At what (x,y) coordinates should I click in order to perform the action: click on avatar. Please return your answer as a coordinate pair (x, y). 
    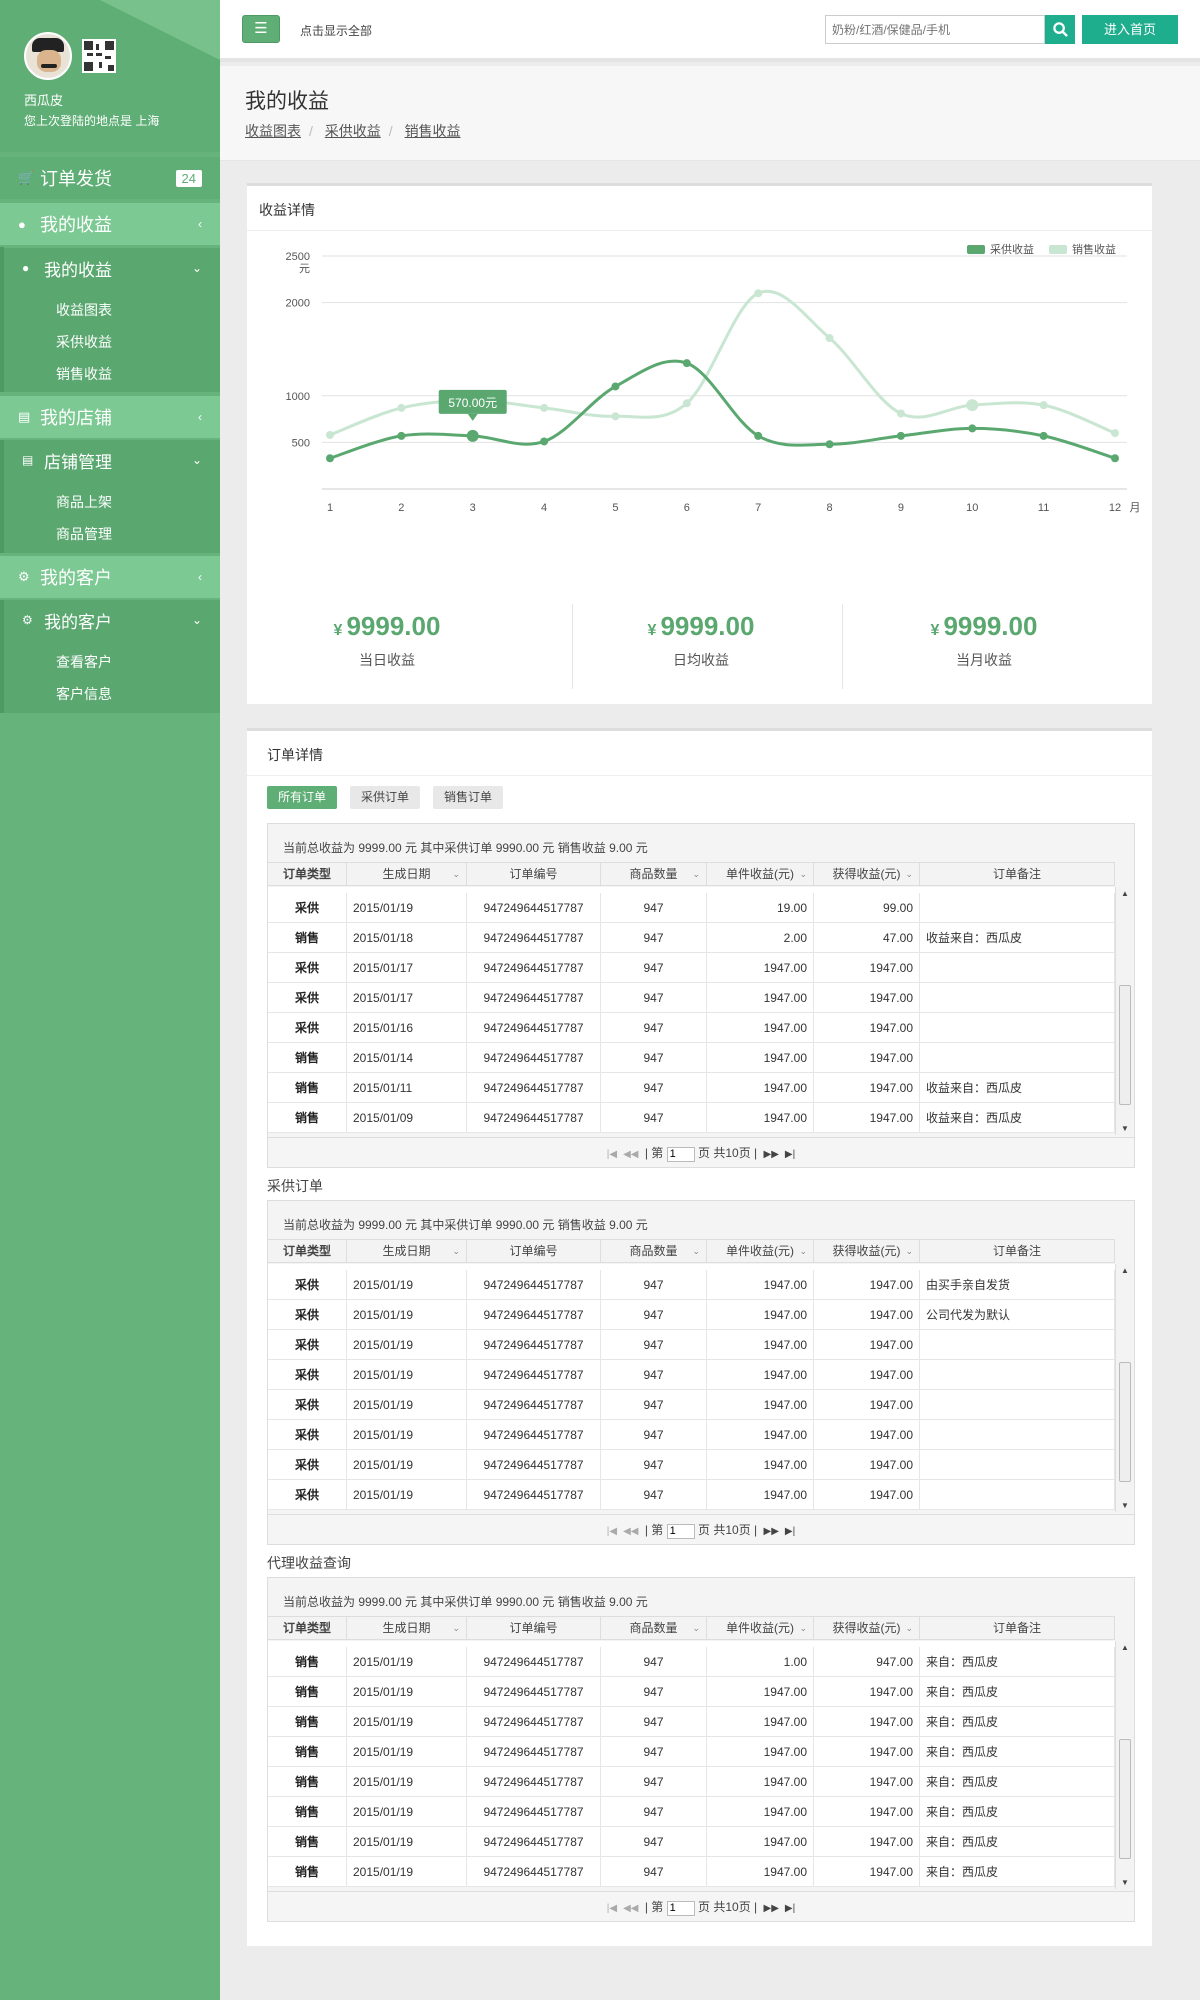
    Looking at the image, I should click on (48, 56).